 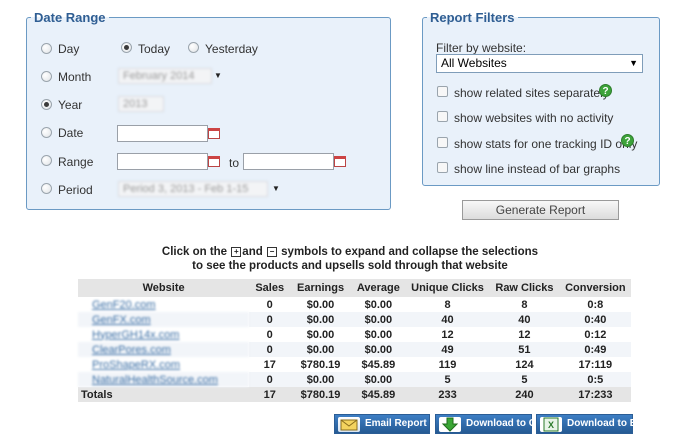 What do you see at coordinates (524, 288) in the screenshot?
I see `col-raw-clicks: Raw Clicks` at bounding box center [524, 288].